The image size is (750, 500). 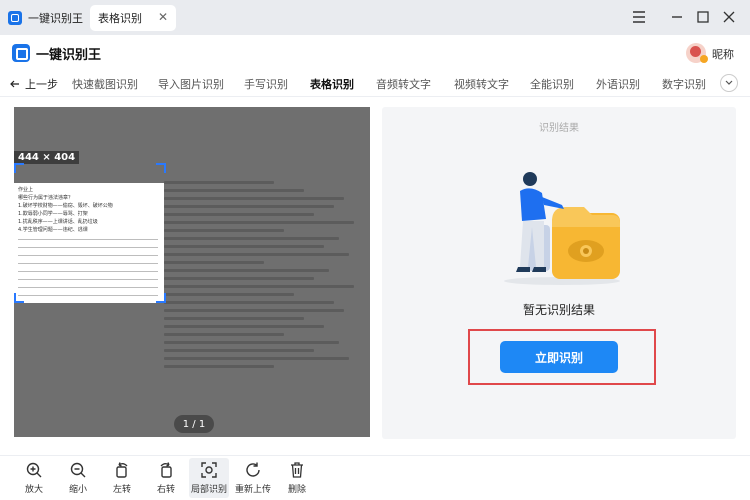 I want to click on app-tab-label: 一键识别王, so click(x=55, y=18).